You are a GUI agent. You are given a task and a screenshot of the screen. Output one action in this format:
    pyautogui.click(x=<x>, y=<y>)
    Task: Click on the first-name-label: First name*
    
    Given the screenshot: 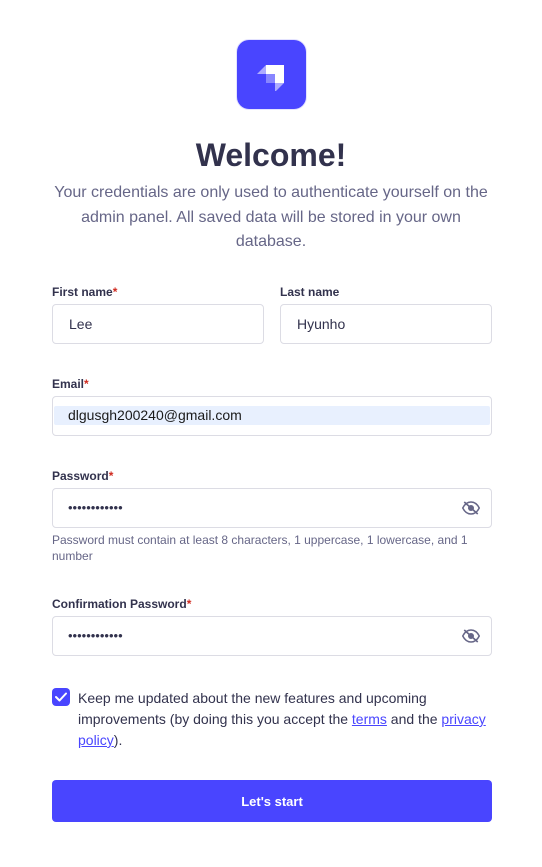 What is the action you would take?
    pyautogui.click(x=84, y=292)
    